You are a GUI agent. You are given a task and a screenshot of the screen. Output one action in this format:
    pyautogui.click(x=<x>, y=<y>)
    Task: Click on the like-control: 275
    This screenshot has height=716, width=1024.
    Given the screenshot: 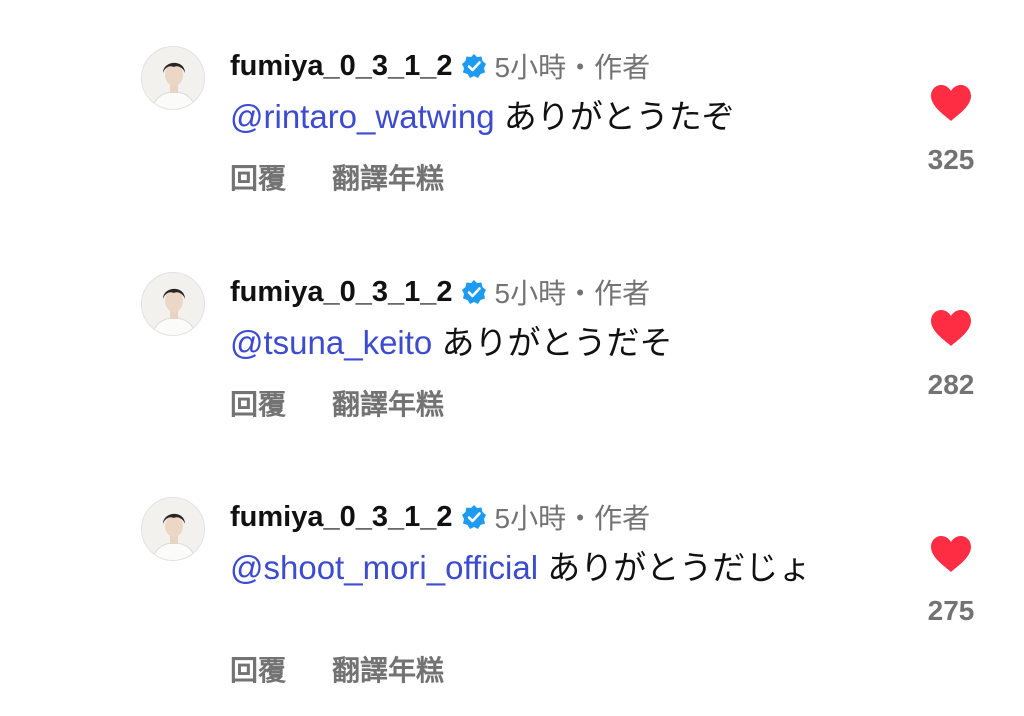 What is the action you would take?
    pyautogui.click(x=951, y=581)
    